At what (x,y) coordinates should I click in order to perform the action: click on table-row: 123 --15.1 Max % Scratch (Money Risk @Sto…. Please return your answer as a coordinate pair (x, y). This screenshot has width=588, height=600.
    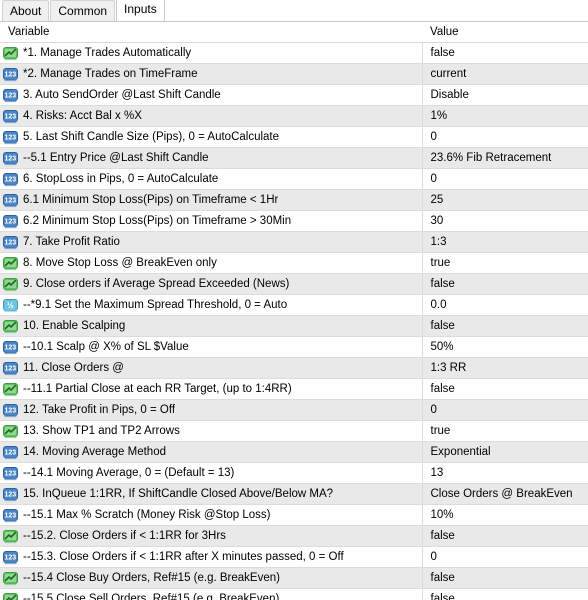
    Looking at the image, I should click on (294, 515).